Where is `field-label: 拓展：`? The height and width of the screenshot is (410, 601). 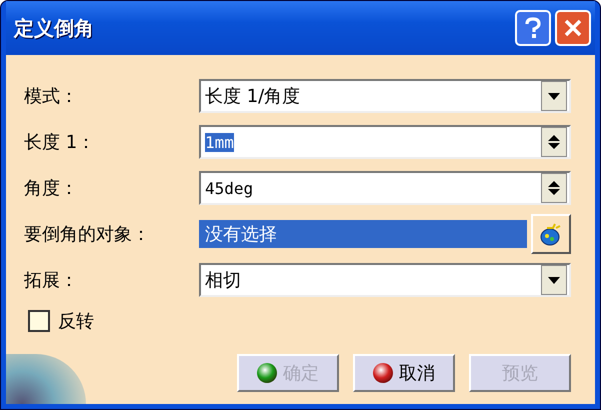 field-label: 拓展： is located at coordinates (51, 280).